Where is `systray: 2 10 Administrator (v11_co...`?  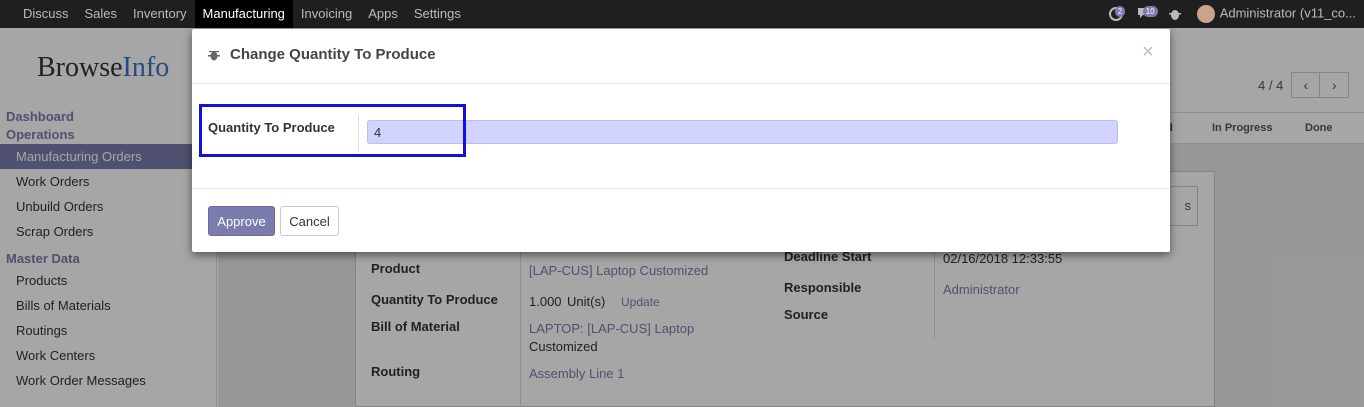 systray: 2 10 Administrator (v11_co... is located at coordinates (1232, 14).